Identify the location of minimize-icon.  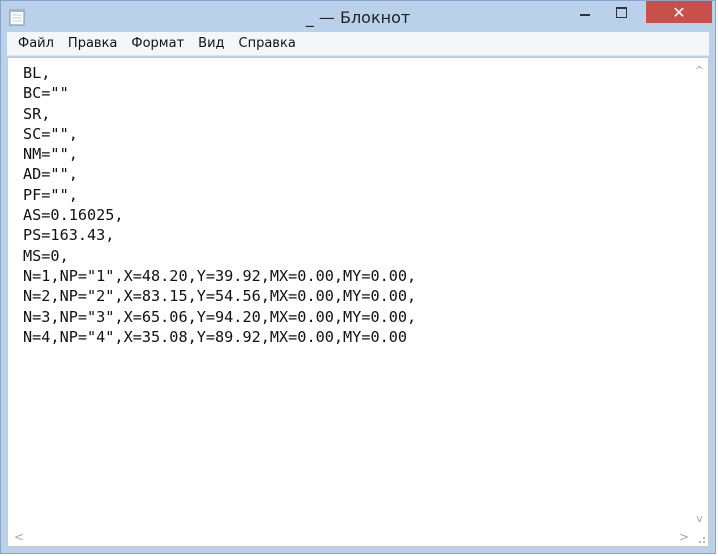
(584, 15).